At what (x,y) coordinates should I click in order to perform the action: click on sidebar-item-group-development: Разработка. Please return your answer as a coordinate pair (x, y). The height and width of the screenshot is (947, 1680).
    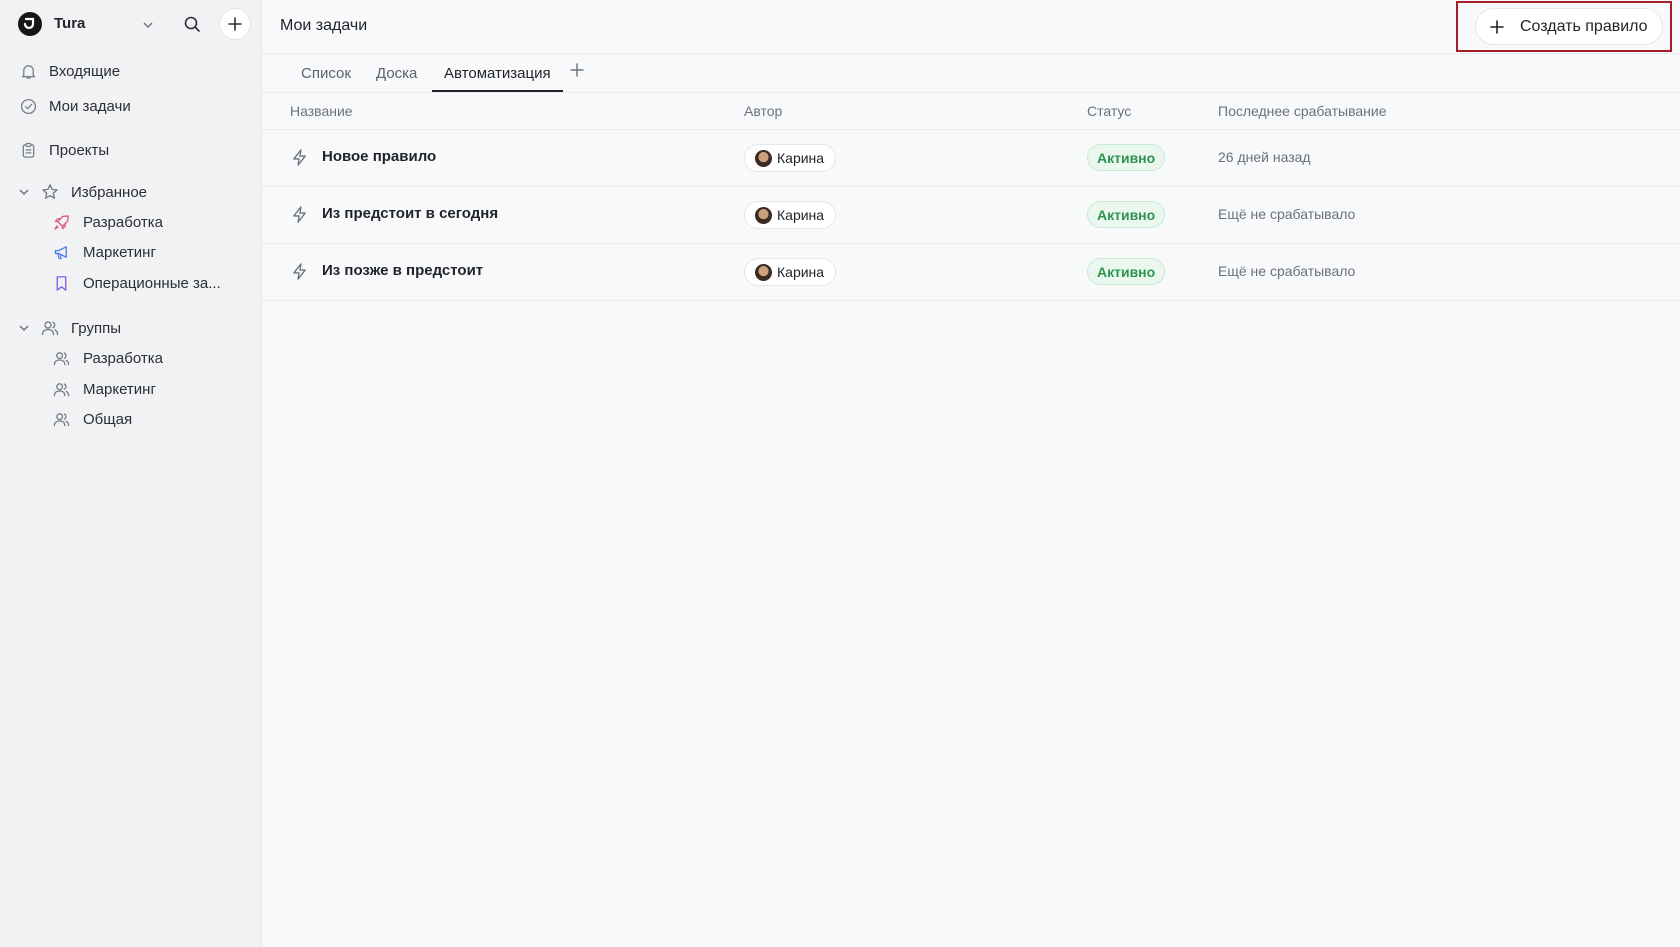
    Looking at the image, I should click on (153, 358).